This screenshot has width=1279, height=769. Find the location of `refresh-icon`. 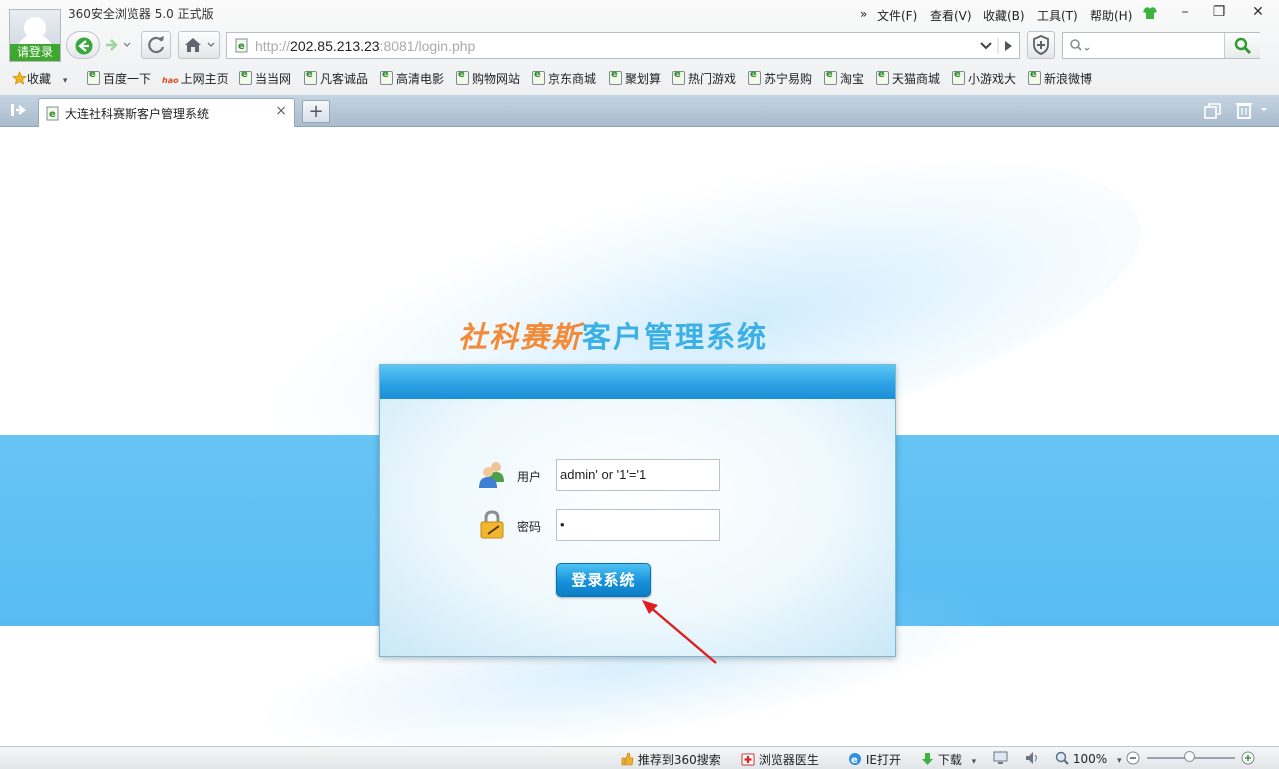

refresh-icon is located at coordinates (156, 45).